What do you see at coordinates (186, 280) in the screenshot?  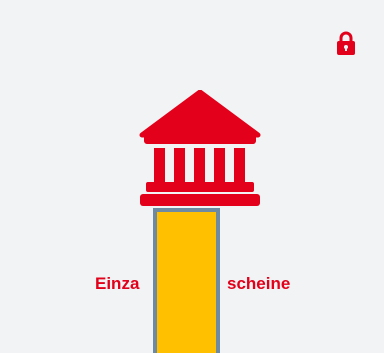 I see `highlight-overlay` at bounding box center [186, 280].